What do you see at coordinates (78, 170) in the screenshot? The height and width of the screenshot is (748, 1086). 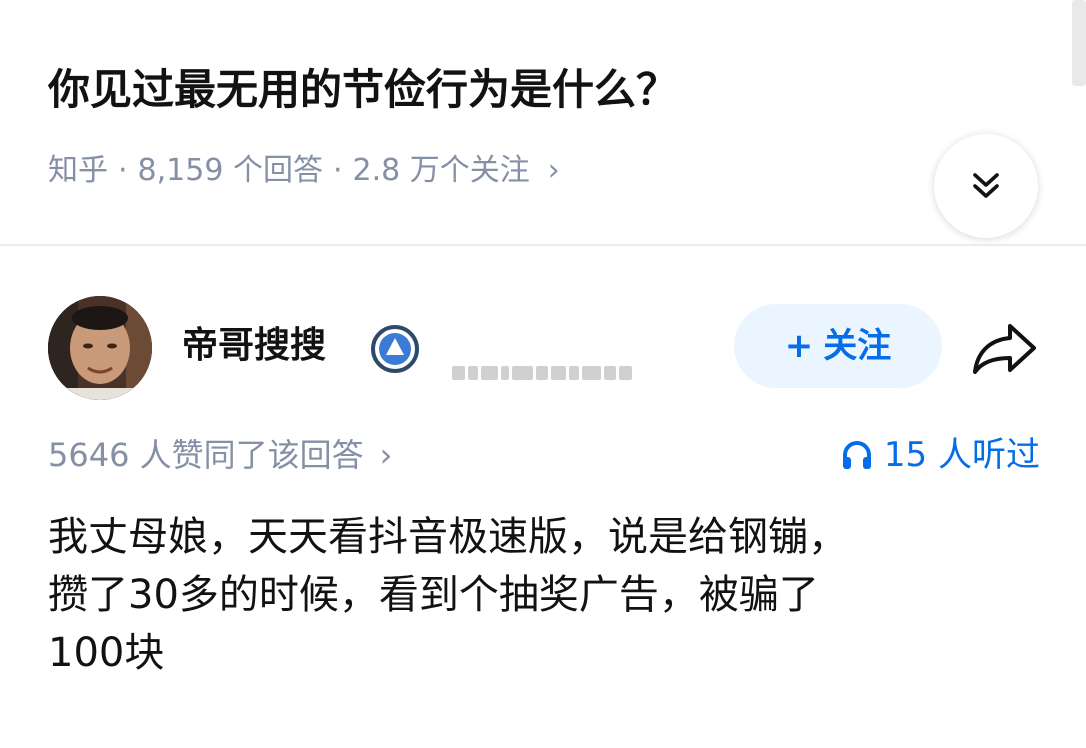 I see `source-label: 知乎` at bounding box center [78, 170].